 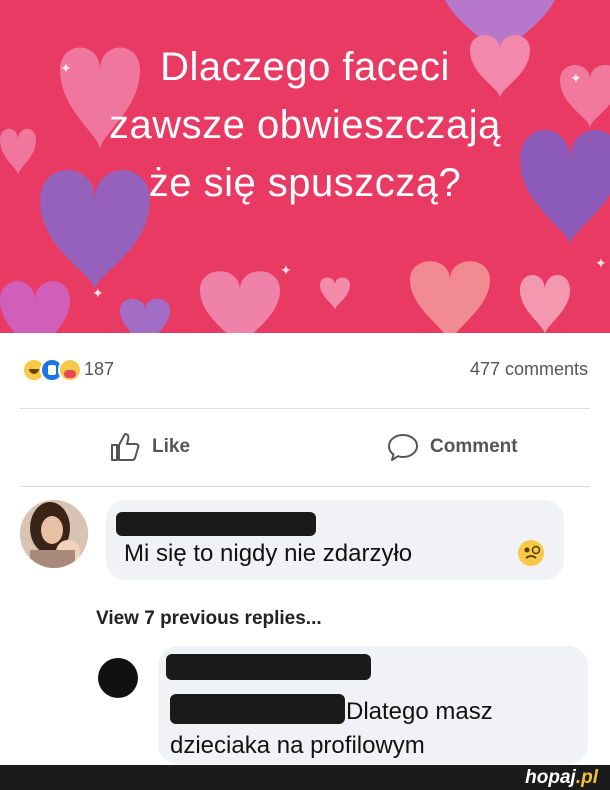 I want to click on post-stats: 187 477 comments, so click(x=305, y=370).